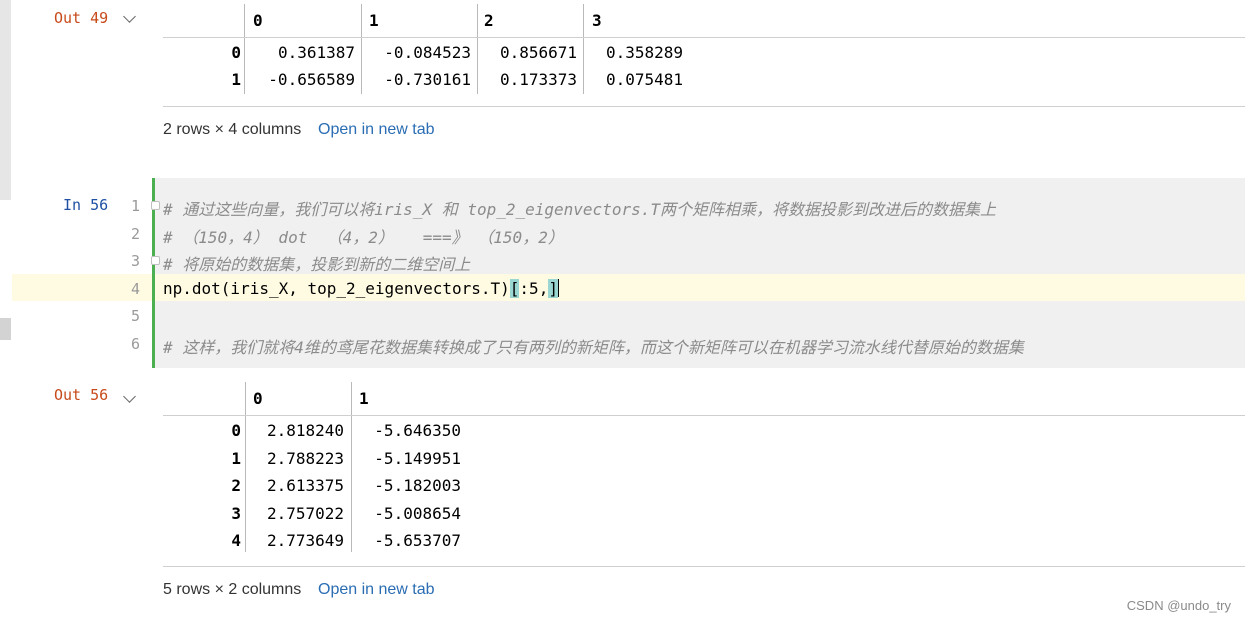 The height and width of the screenshot is (623, 1245). What do you see at coordinates (81, 395) in the screenshot?
I see `out-56-prompt: Out 56` at bounding box center [81, 395].